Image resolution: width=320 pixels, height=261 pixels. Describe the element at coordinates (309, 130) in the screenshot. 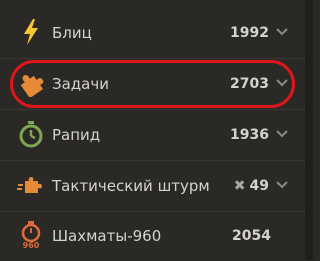

I see `scroll-edge` at that location.